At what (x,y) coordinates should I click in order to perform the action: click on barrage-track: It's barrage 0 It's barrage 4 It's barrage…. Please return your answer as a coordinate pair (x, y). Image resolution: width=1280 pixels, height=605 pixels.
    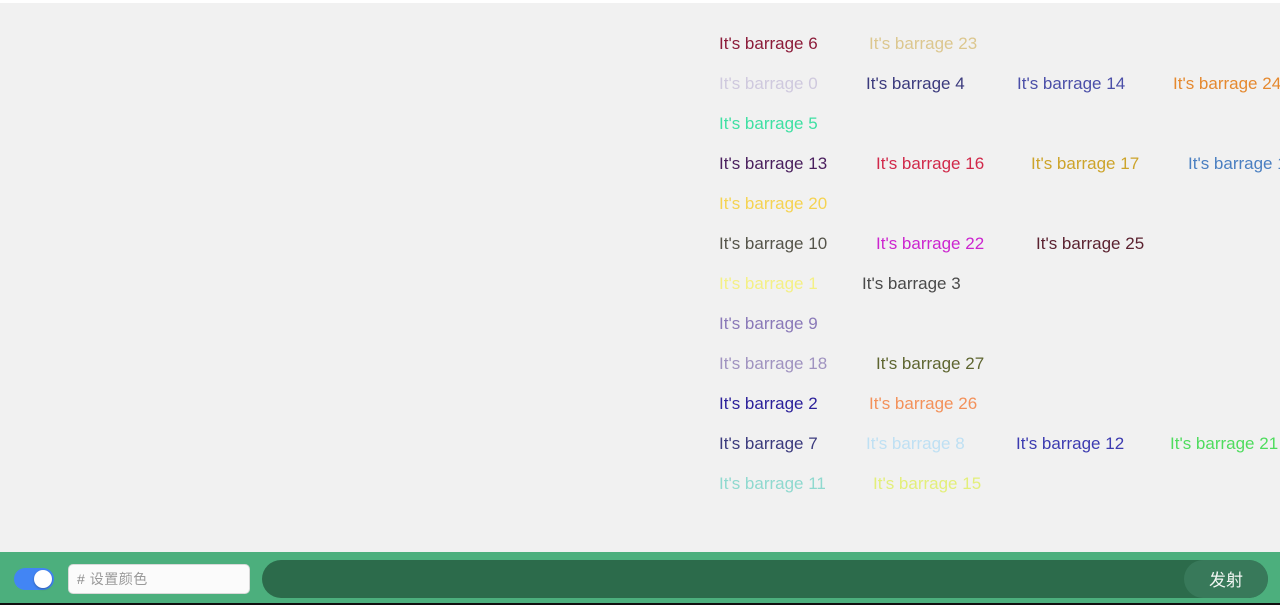
    Looking at the image, I should click on (640, 84).